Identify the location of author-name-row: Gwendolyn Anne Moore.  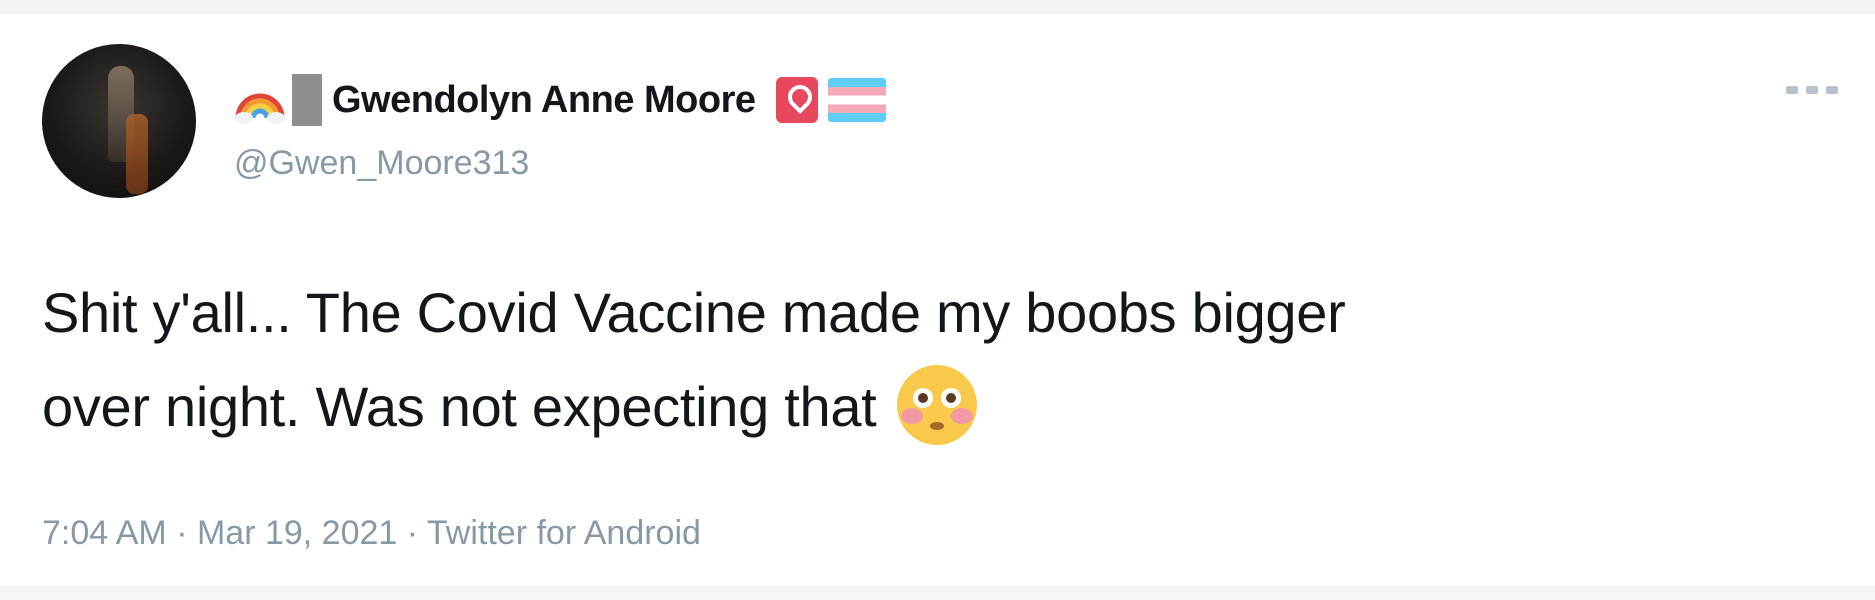
(560, 100).